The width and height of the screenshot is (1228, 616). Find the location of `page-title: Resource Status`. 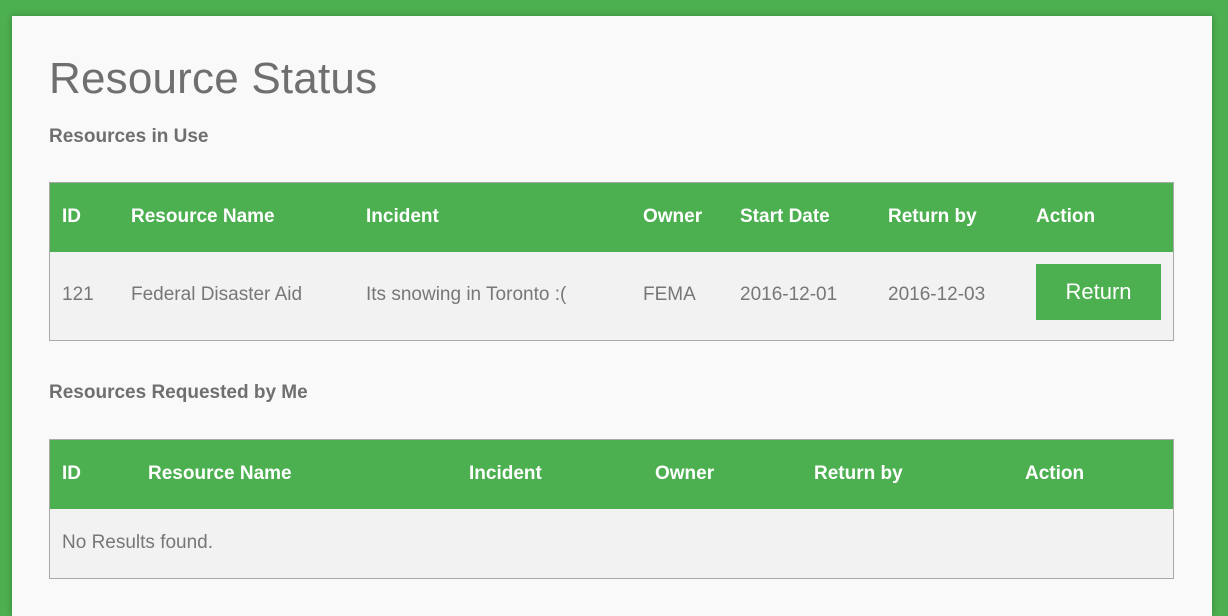

page-title: Resource Status is located at coordinates (213, 78).